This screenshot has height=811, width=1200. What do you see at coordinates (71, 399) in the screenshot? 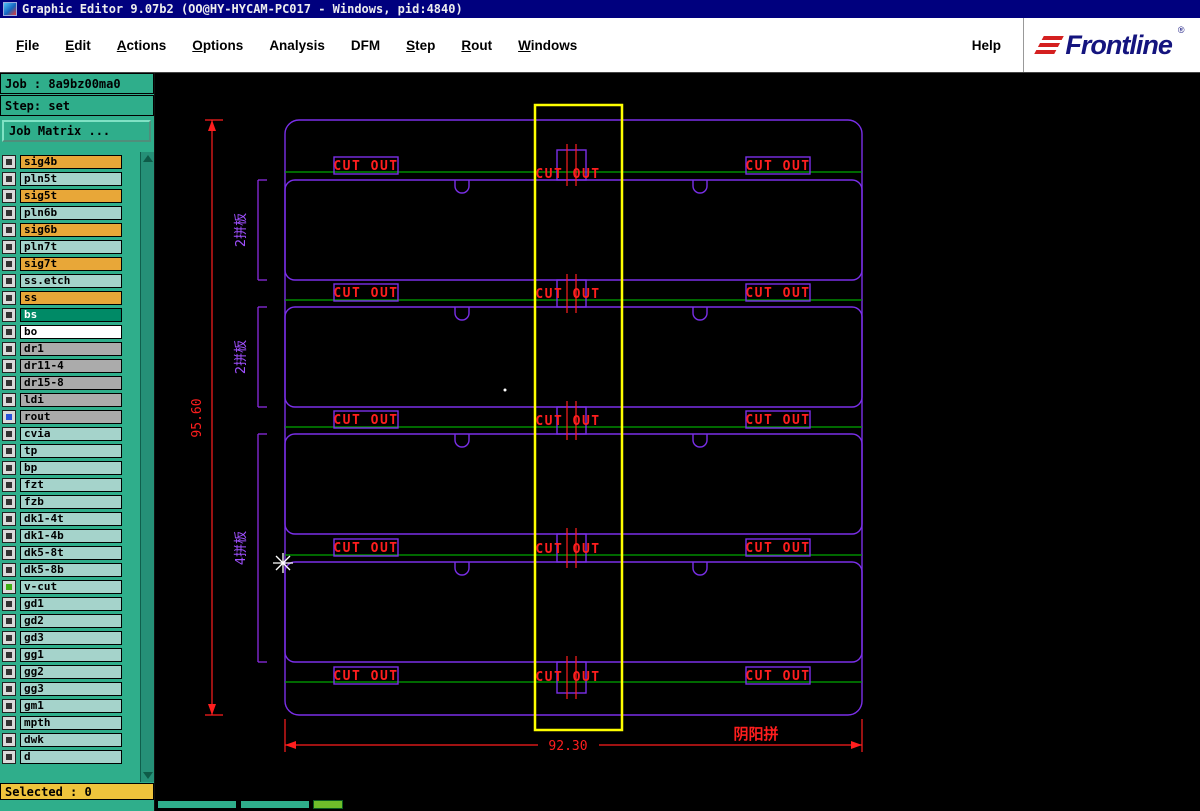
I see `layer-name-label: ldi` at bounding box center [71, 399].